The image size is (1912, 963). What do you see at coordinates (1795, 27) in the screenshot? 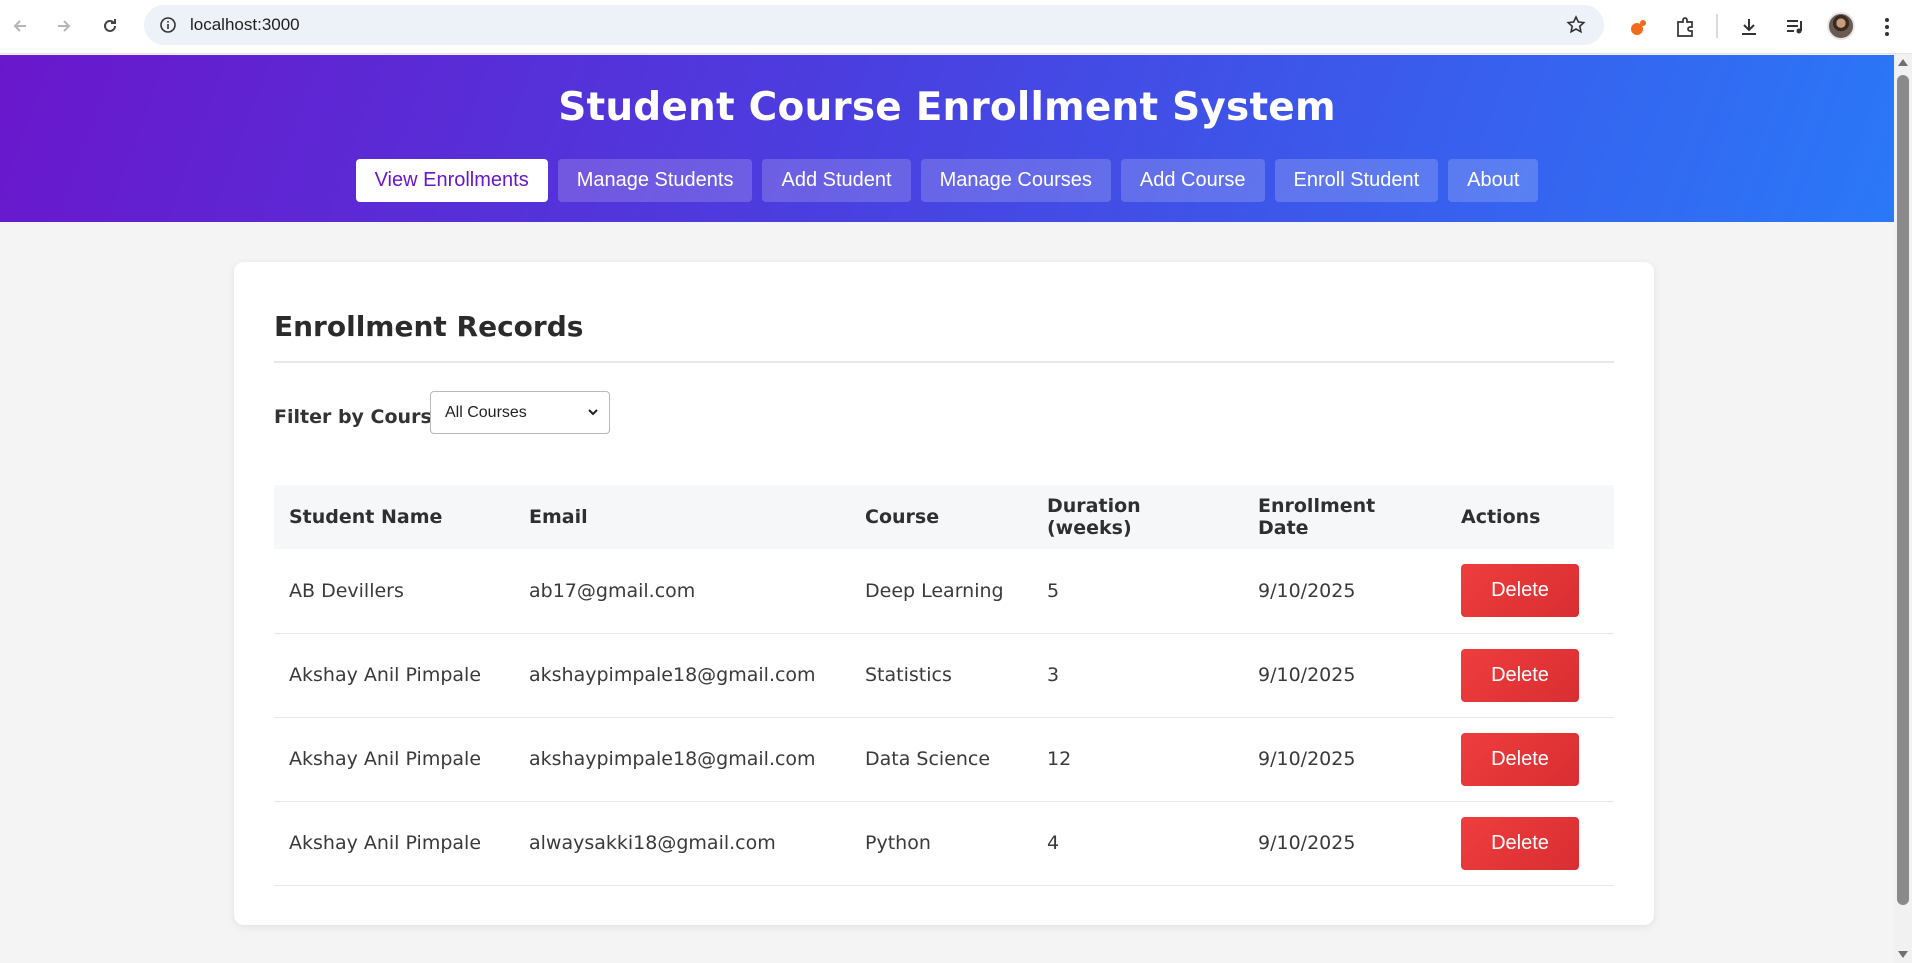
I see `media-controls-icon` at bounding box center [1795, 27].